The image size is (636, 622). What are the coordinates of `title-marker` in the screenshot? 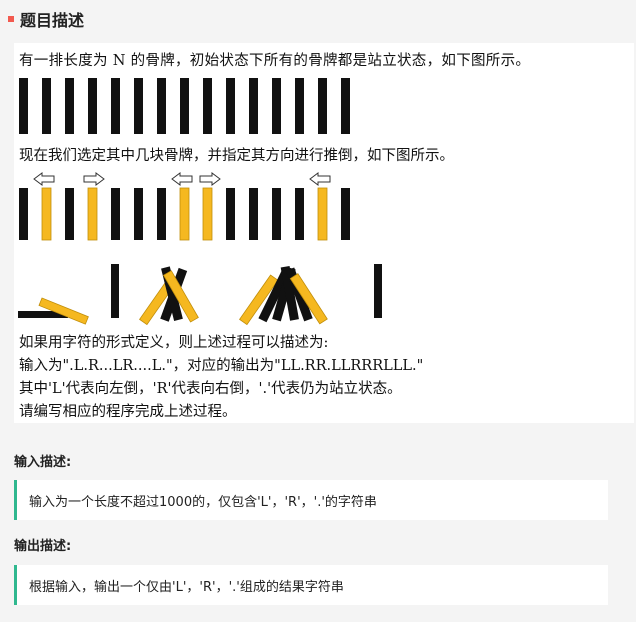 It's located at (11, 19).